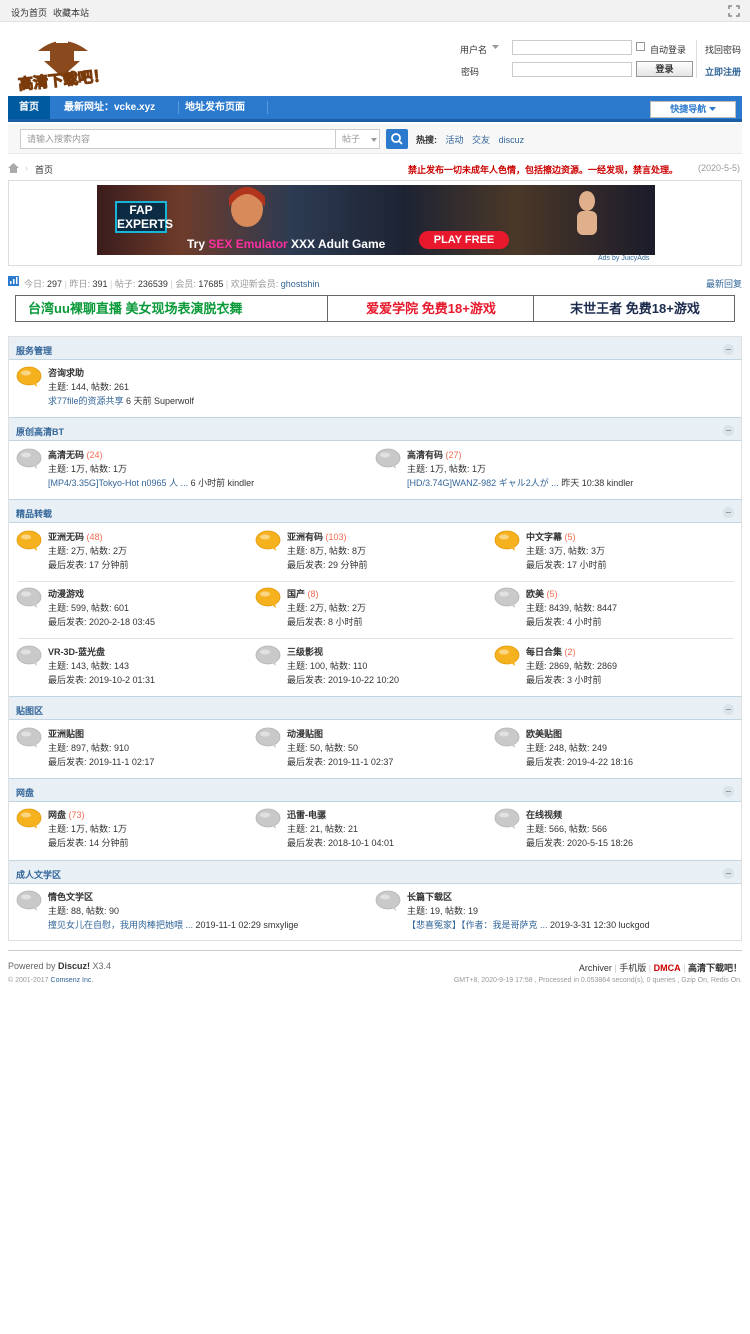  Describe the element at coordinates (57, 815) in the screenshot. I see `forum-name: 网盘` at that location.